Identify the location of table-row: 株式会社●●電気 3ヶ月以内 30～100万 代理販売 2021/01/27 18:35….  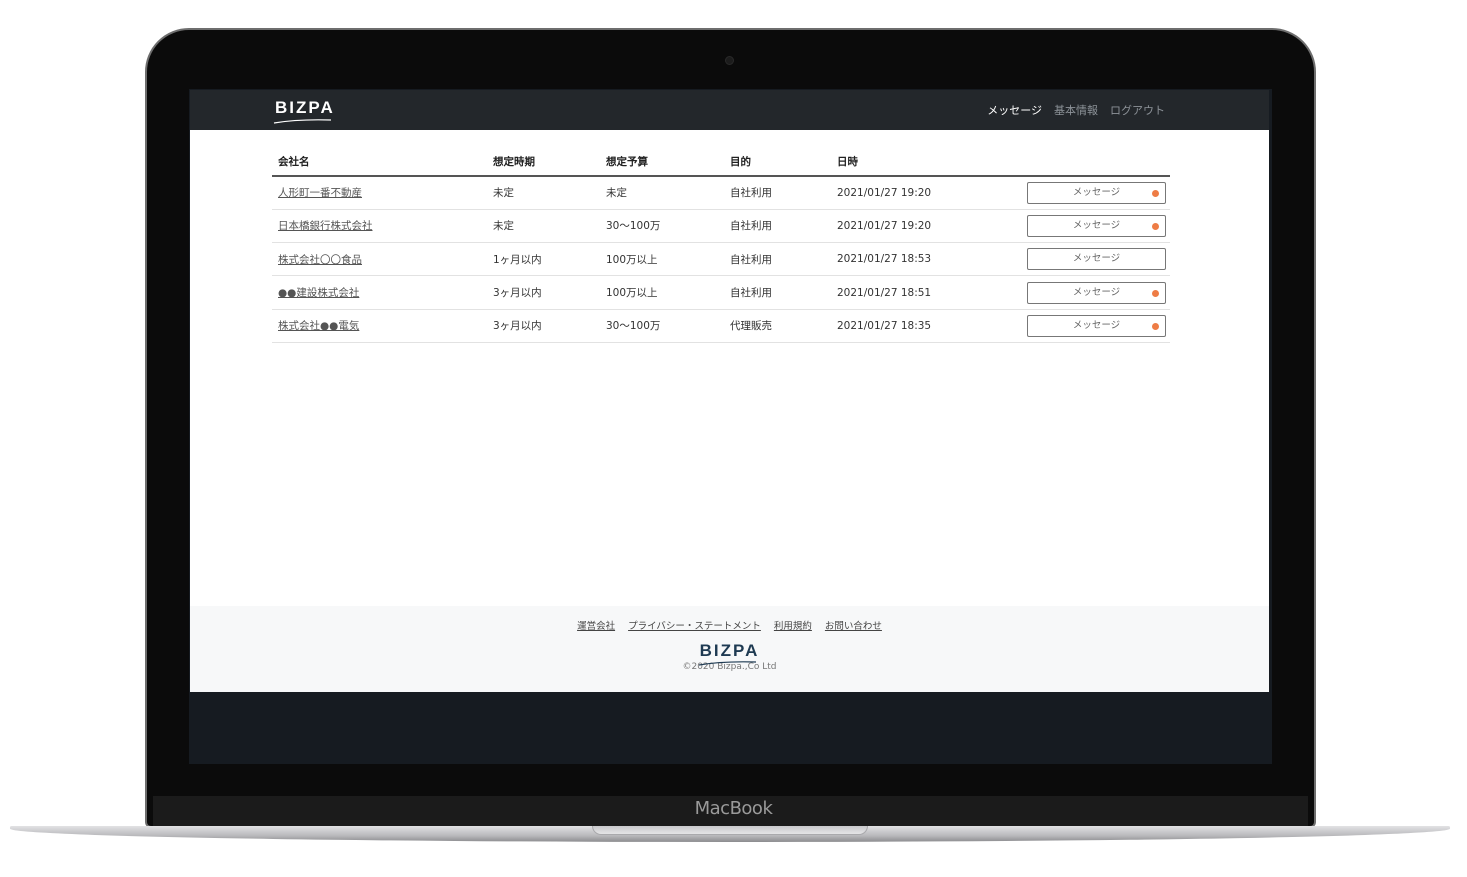
(721, 326).